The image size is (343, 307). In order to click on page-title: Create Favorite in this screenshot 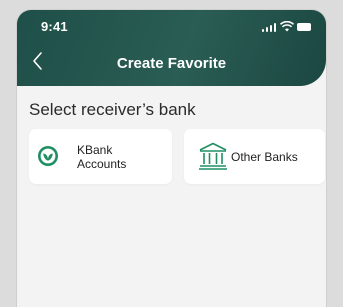, I will do `click(171, 63)`.